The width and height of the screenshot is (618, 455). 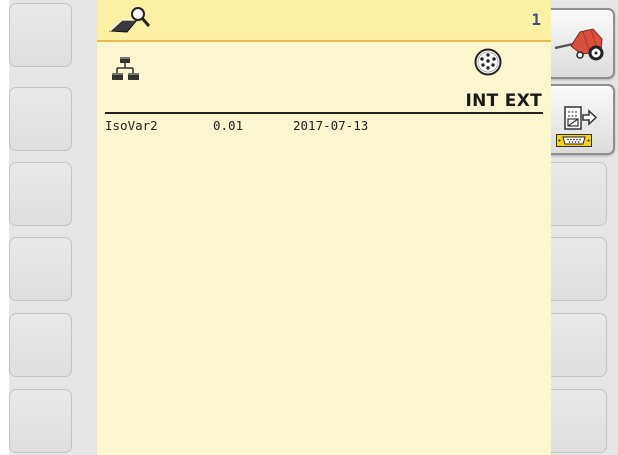 What do you see at coordinates (131, 125) in the screenshot?
I see `module-name: IsoVar2` at bounding box center [131, 125].